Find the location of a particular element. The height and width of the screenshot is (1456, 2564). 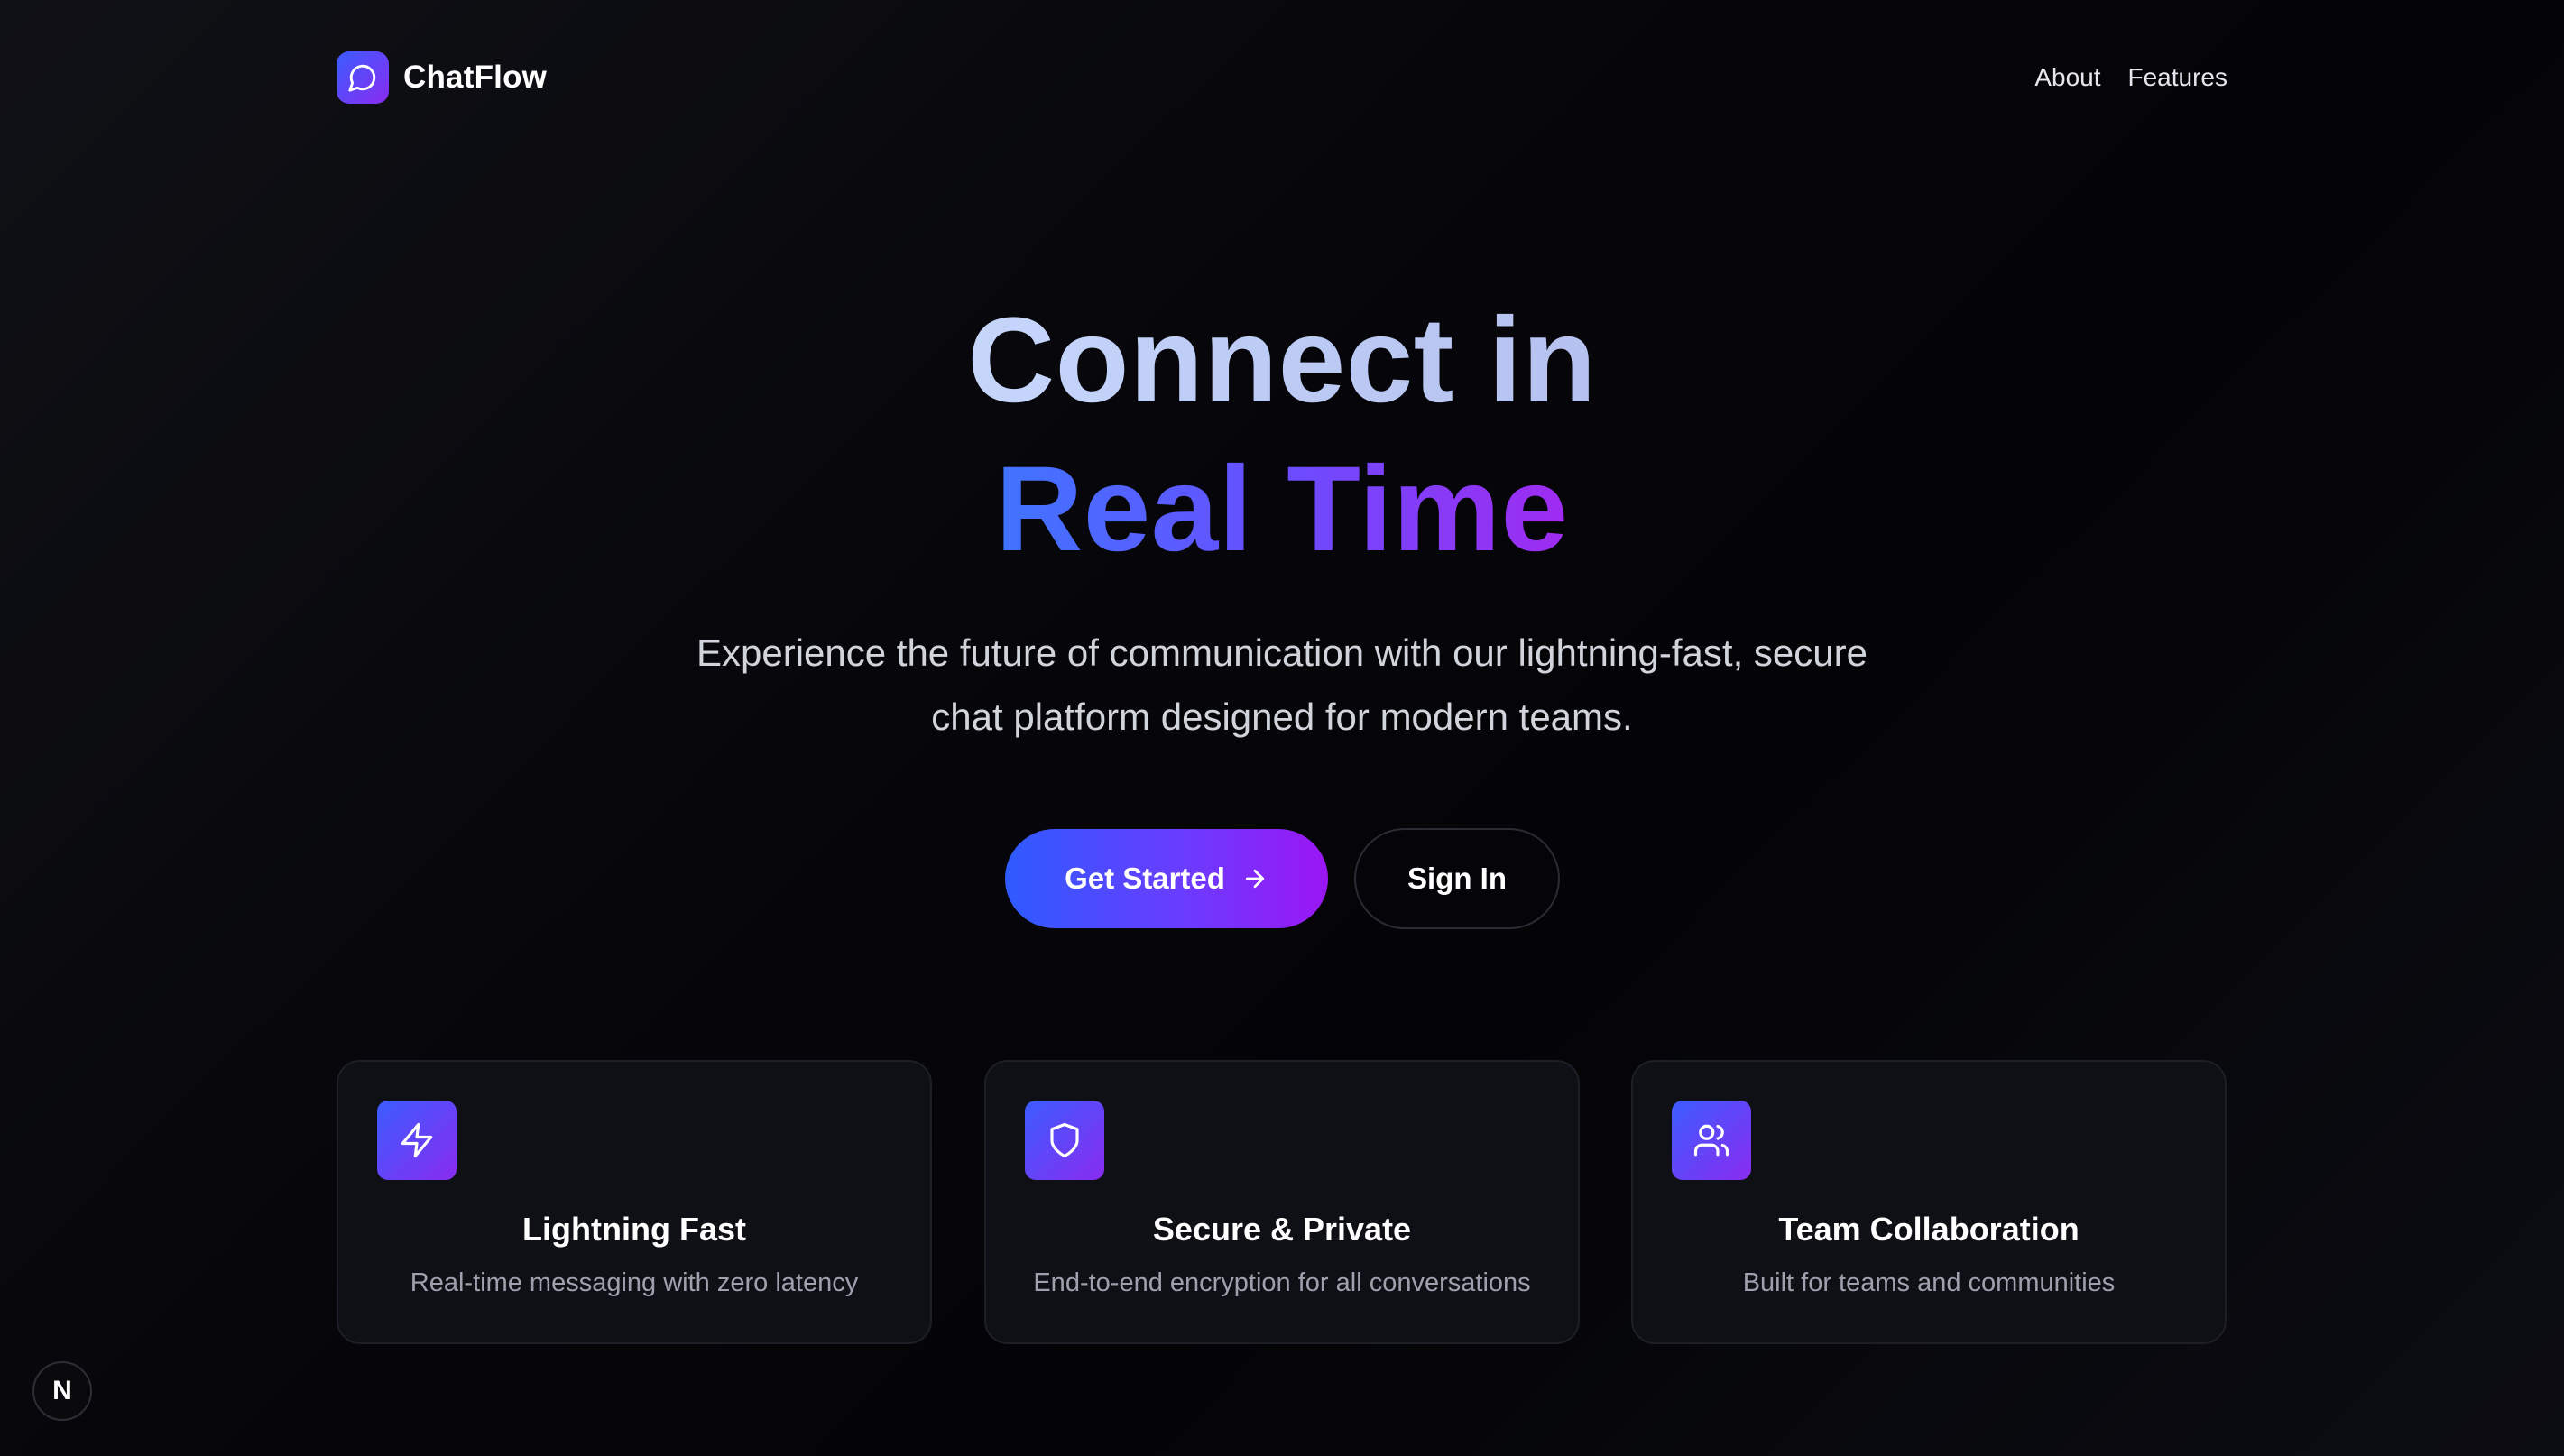

get-started-button: Get Started is located at coordinates (1166, 878).